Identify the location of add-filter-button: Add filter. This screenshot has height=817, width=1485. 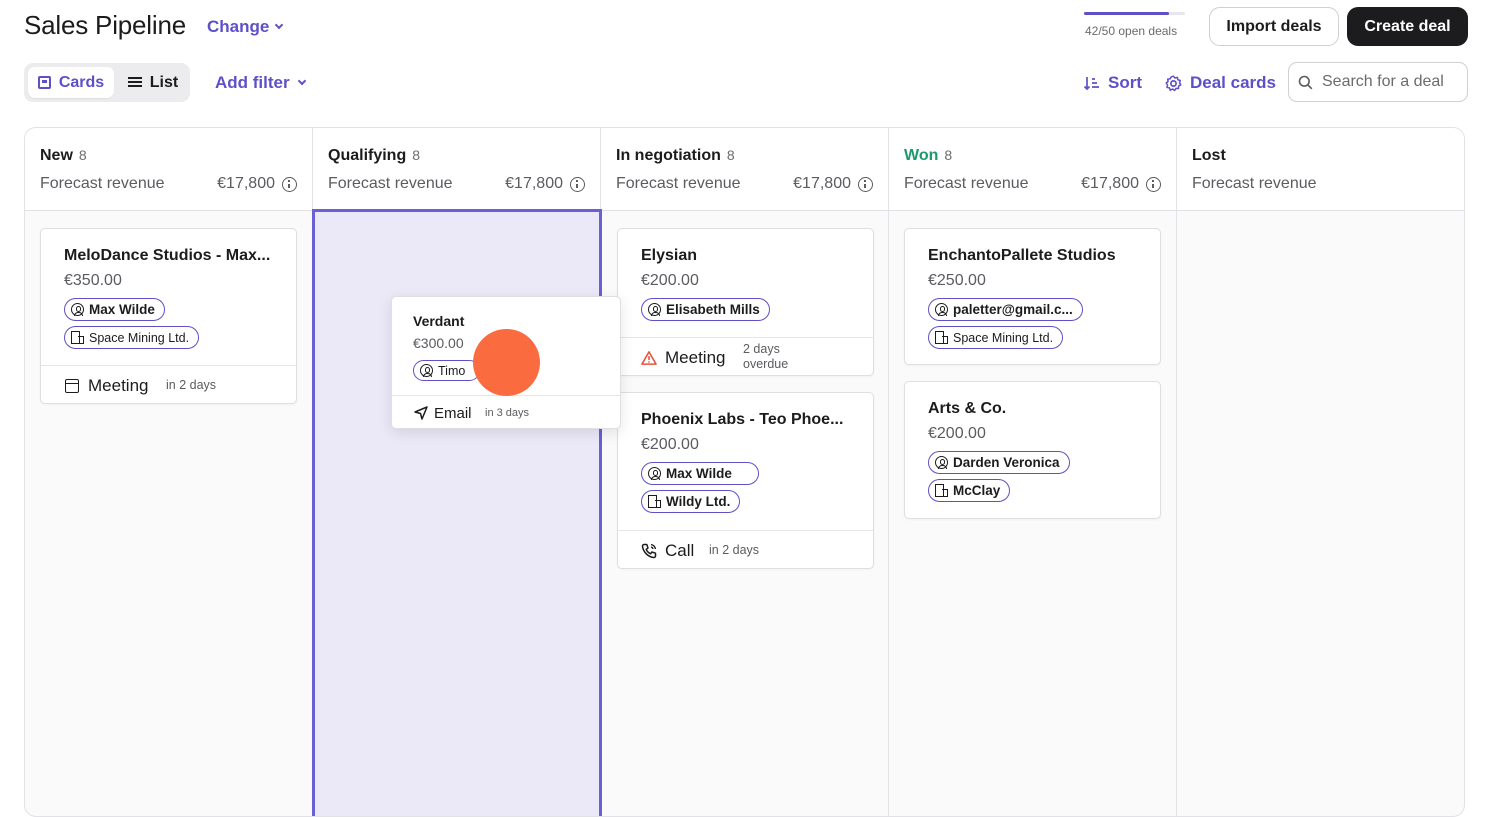
(260, 83).